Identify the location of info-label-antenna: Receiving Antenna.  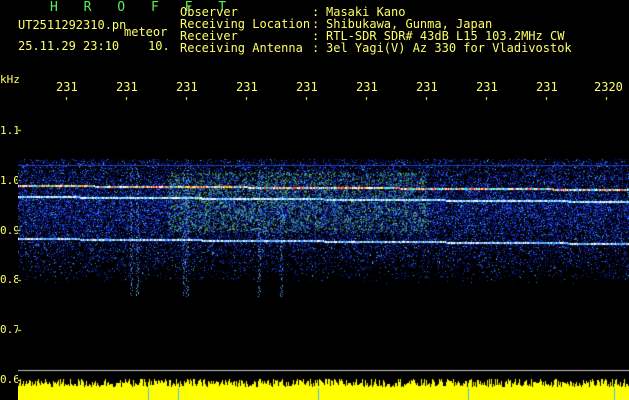
(241, 48).